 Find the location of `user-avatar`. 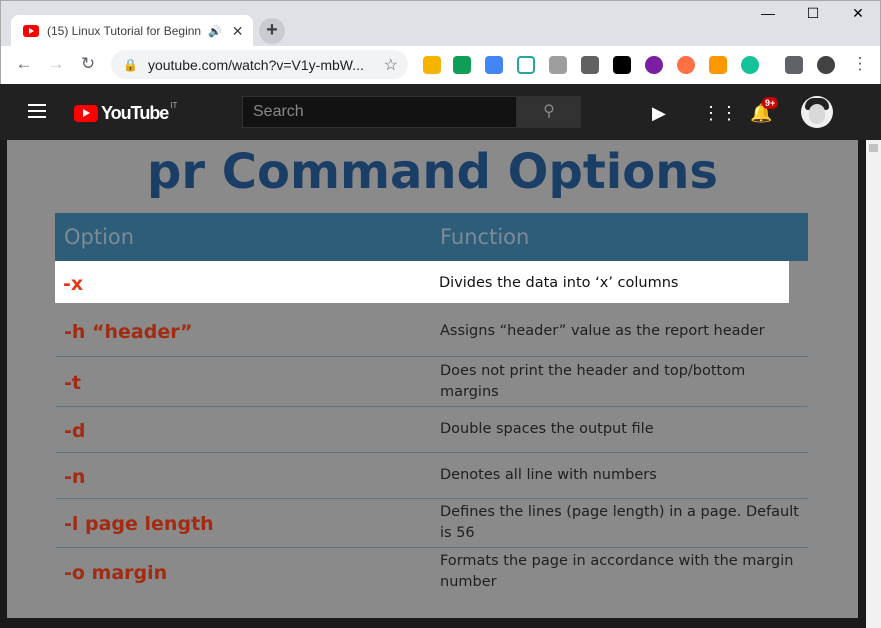

user-avatar is located at coordinates (817, 112).